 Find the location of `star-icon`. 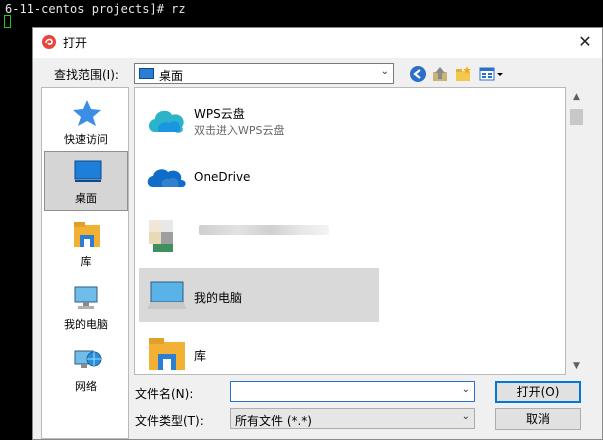

star-icon is located at coordinates (87, 113).